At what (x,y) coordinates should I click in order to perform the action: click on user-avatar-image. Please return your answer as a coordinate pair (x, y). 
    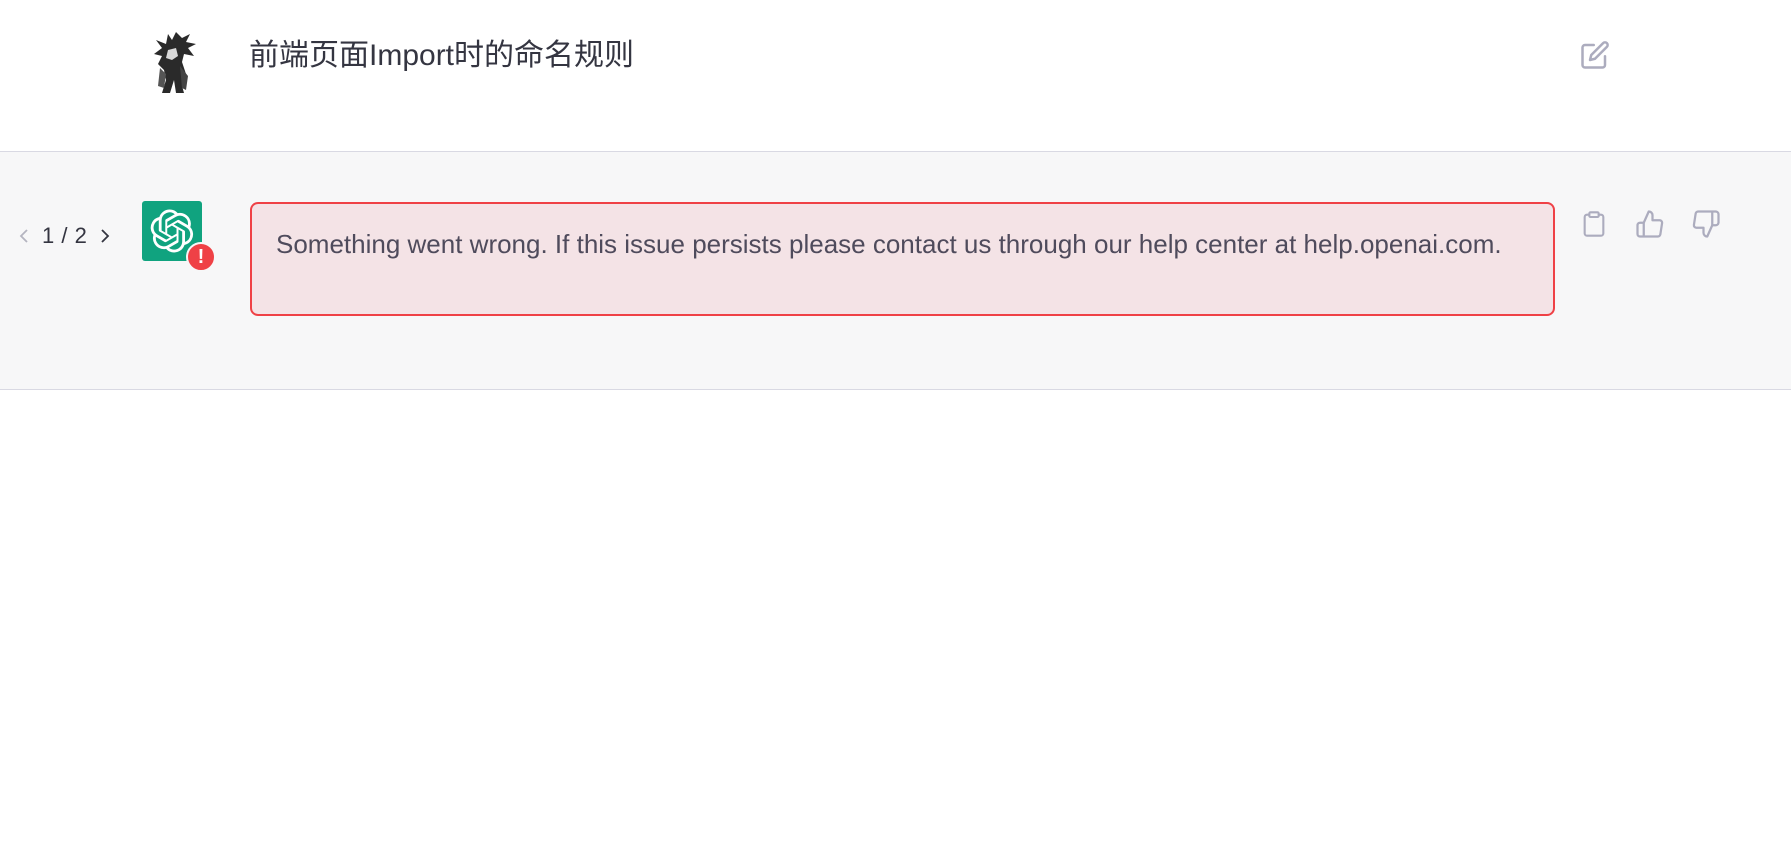
    Looking at the image, I should click on (175, 62).